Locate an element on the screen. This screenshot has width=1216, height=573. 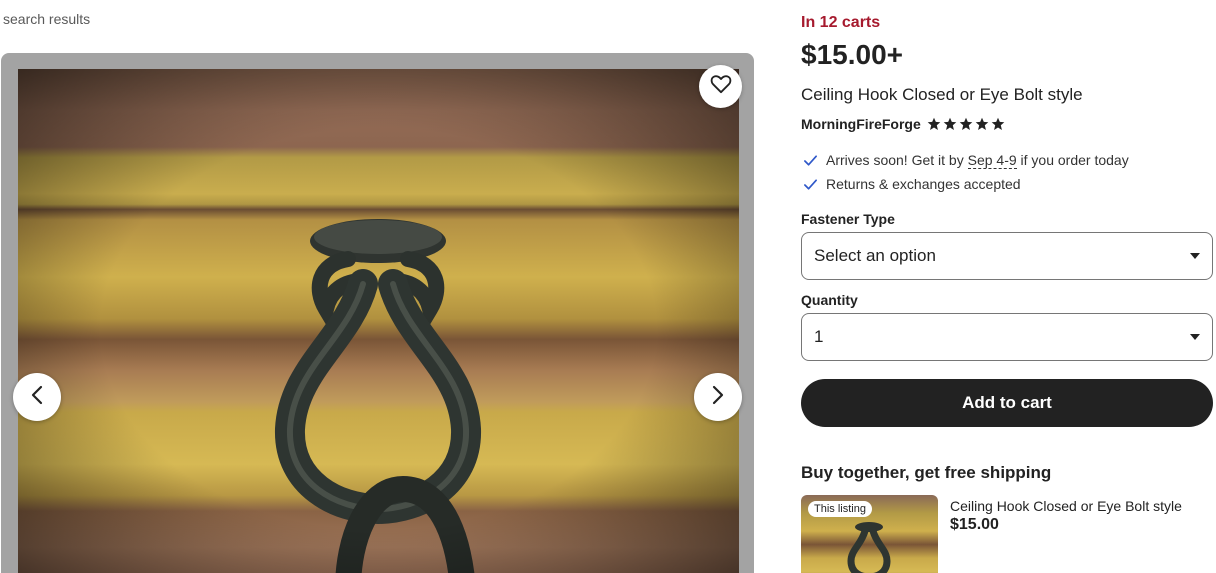
bundle-item-price: $15.00 is located at coordinates (974, 524).